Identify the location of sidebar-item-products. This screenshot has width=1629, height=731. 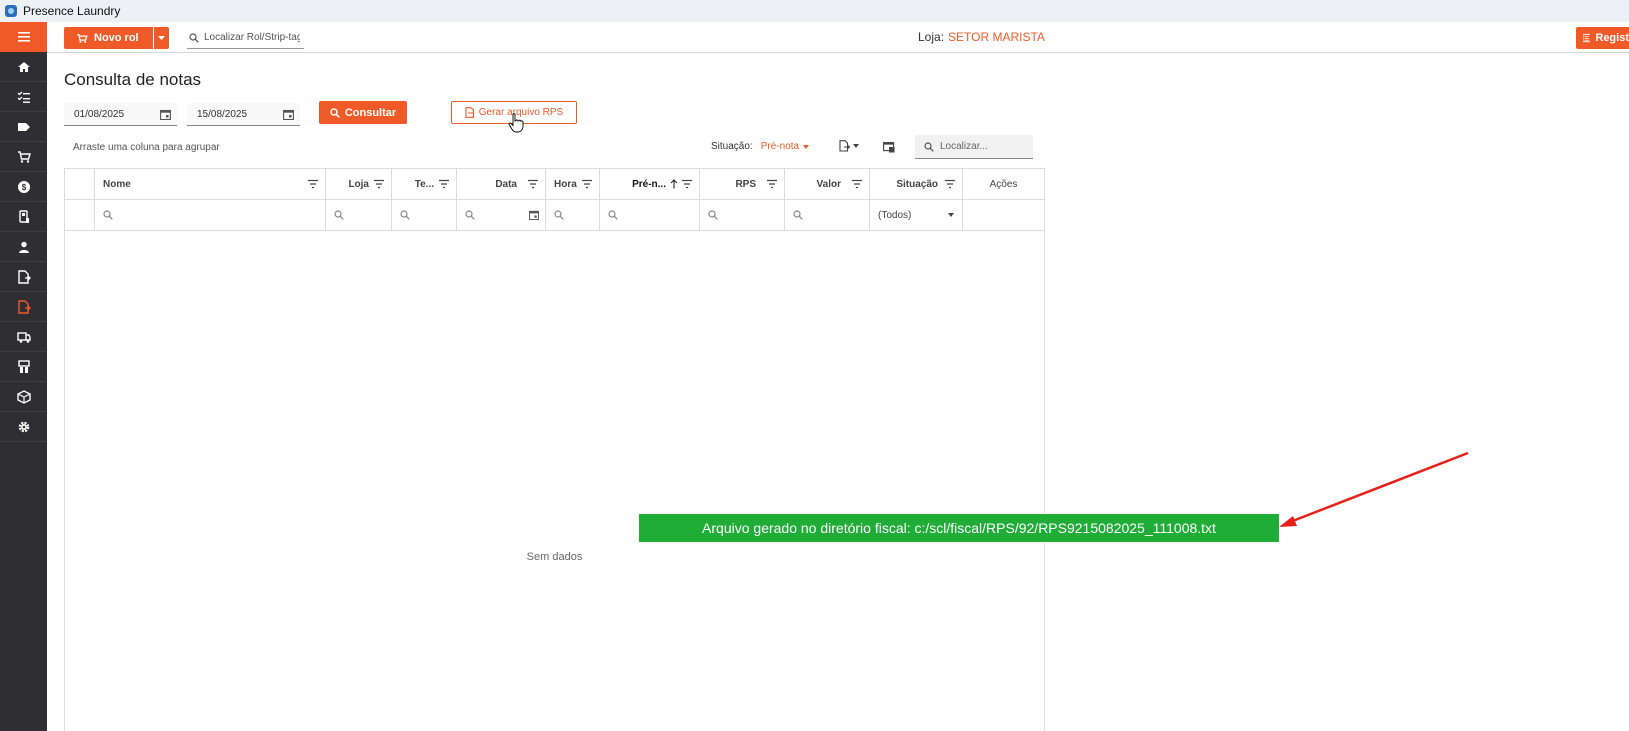
(23, 397).